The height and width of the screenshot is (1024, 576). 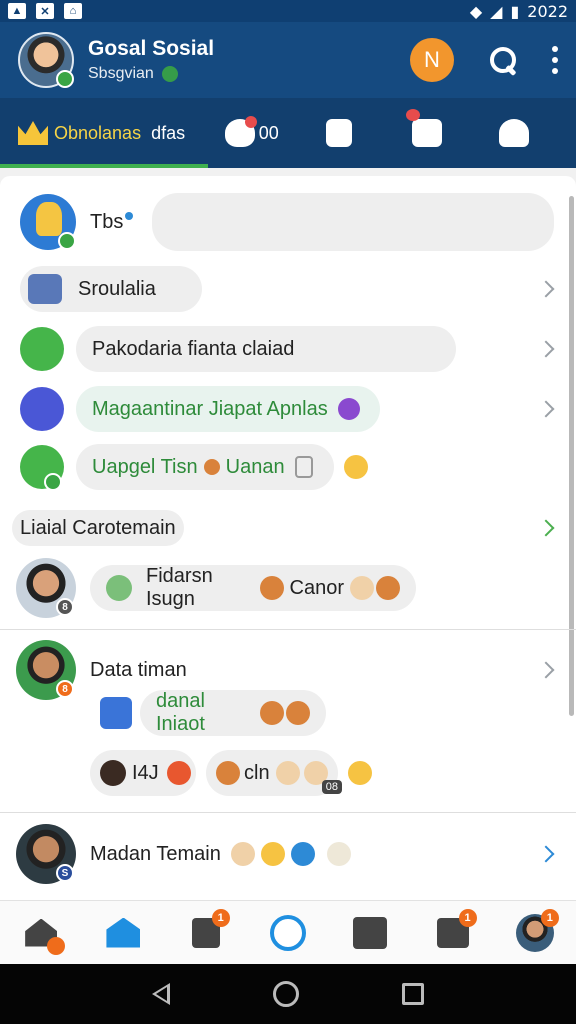 I want to click on tab-bar: Obnolanas dfas 00, so click(x=288, y=133).